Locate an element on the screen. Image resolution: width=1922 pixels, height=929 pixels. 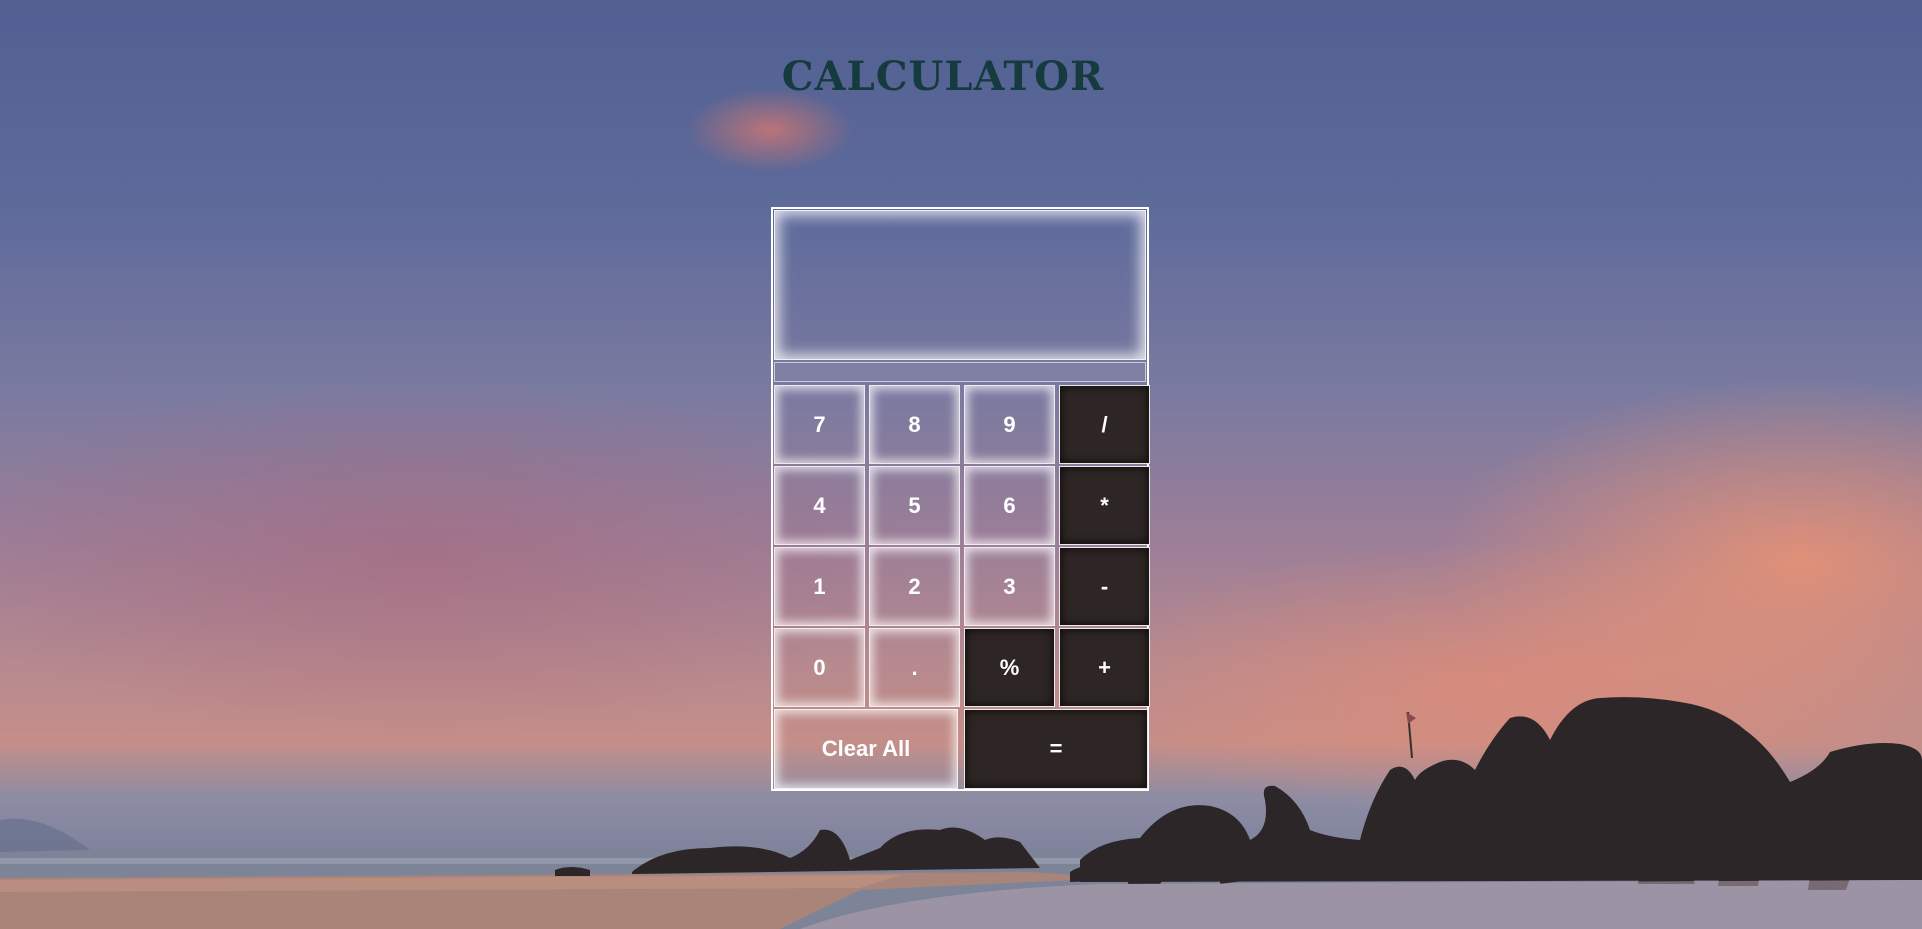
key-4-button: 4 is located at coordinates (819, 505).